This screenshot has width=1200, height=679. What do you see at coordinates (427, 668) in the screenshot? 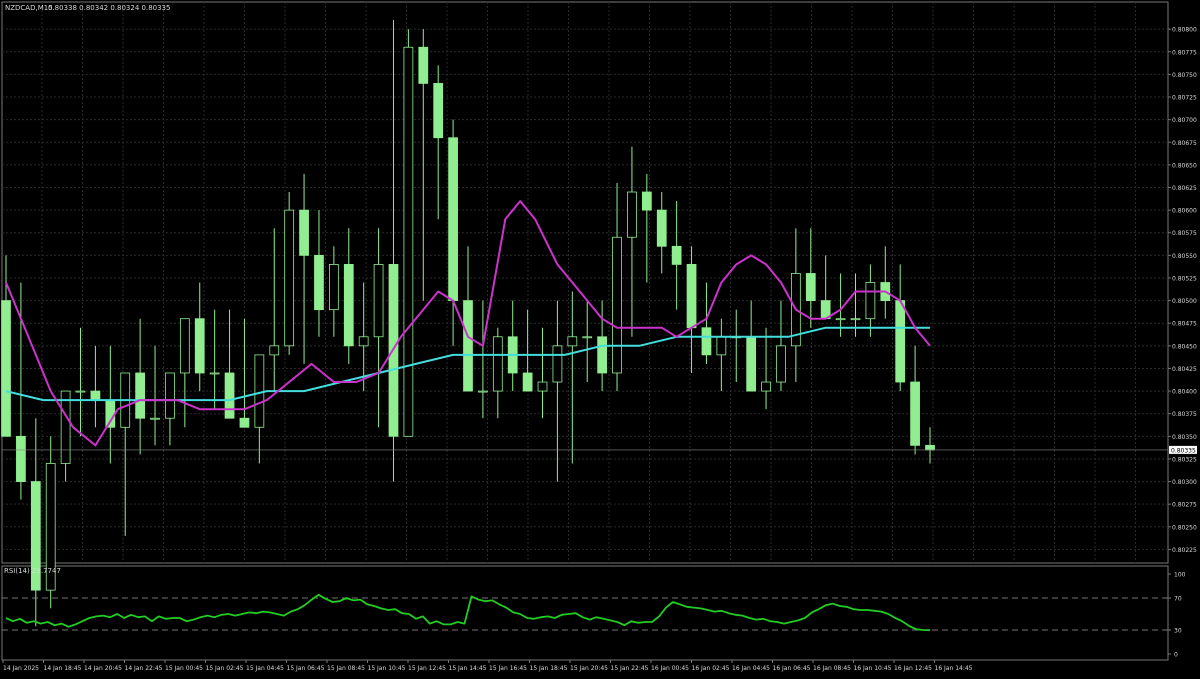
I see `time-tick-label: 15 Jan 12:45` at bounding box center [427, 668].